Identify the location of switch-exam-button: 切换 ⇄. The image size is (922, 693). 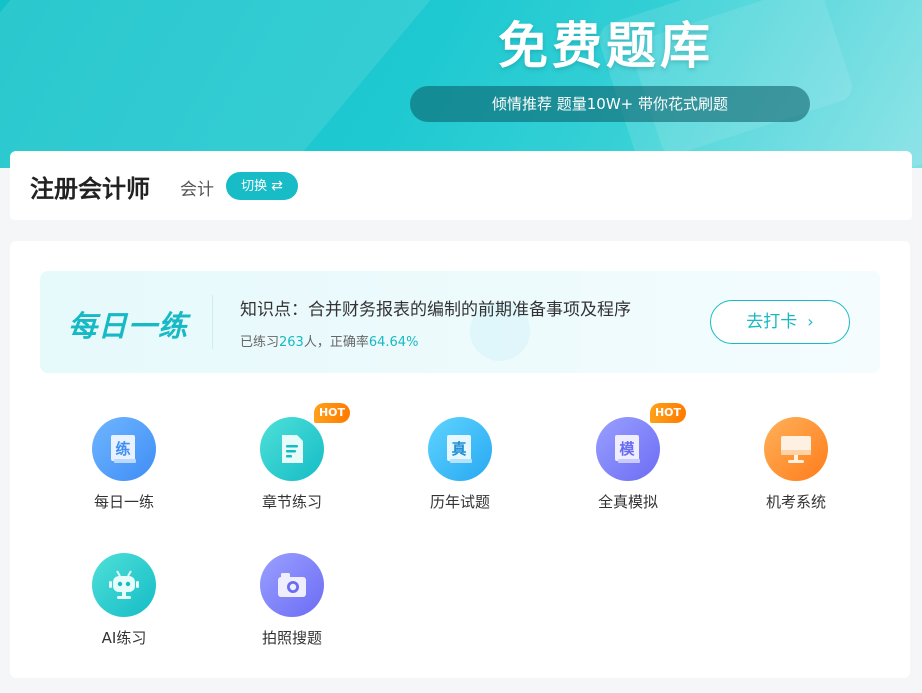
(262, 186).